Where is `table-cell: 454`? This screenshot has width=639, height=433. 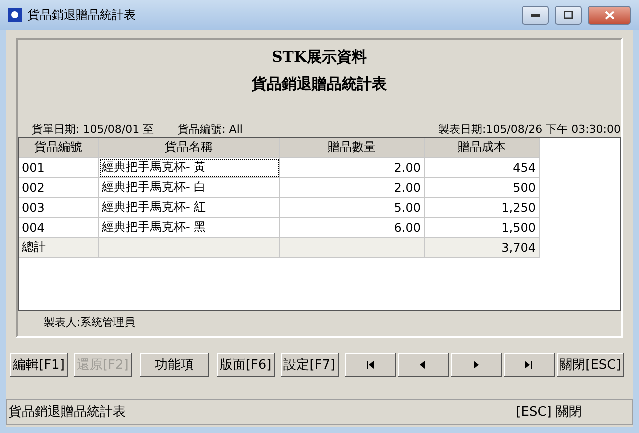 table-cell: 454 is located at coordinates (482, 168).